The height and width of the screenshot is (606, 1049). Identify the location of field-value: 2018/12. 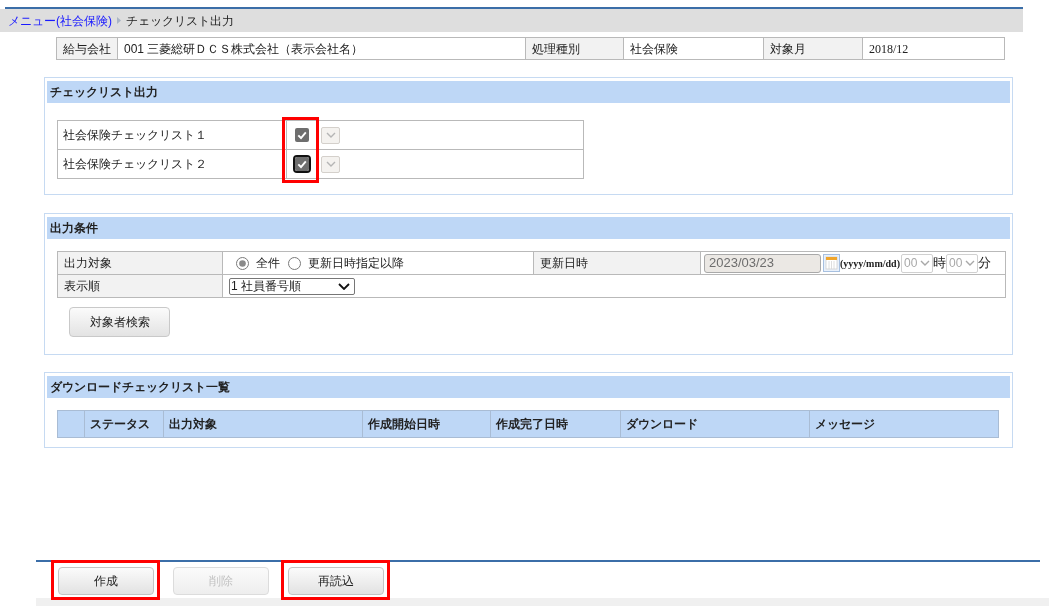
(933, 48).